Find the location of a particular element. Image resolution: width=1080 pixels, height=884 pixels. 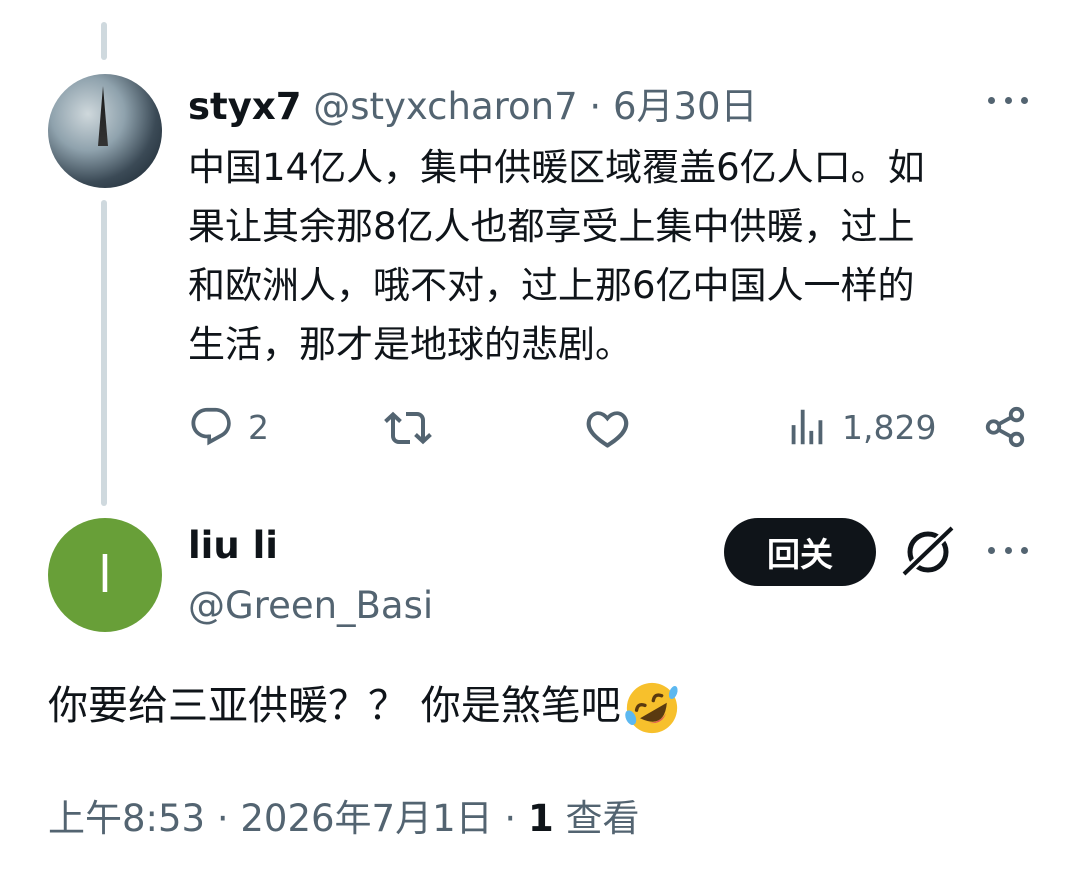

view-label: 查看 is located at coordinates (602, 818).